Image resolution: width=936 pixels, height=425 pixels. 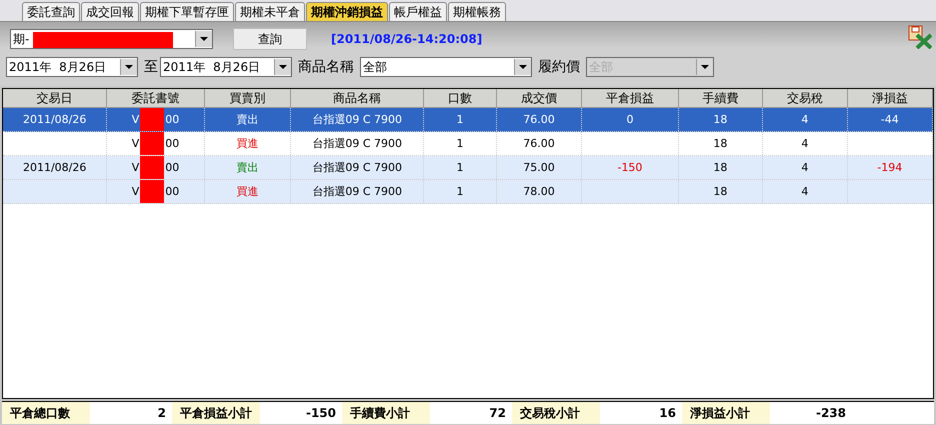 What do you see at coordinates (161, 413) in the screenshot?
I see `summary-value: 2` at bounding box center [161, 413].